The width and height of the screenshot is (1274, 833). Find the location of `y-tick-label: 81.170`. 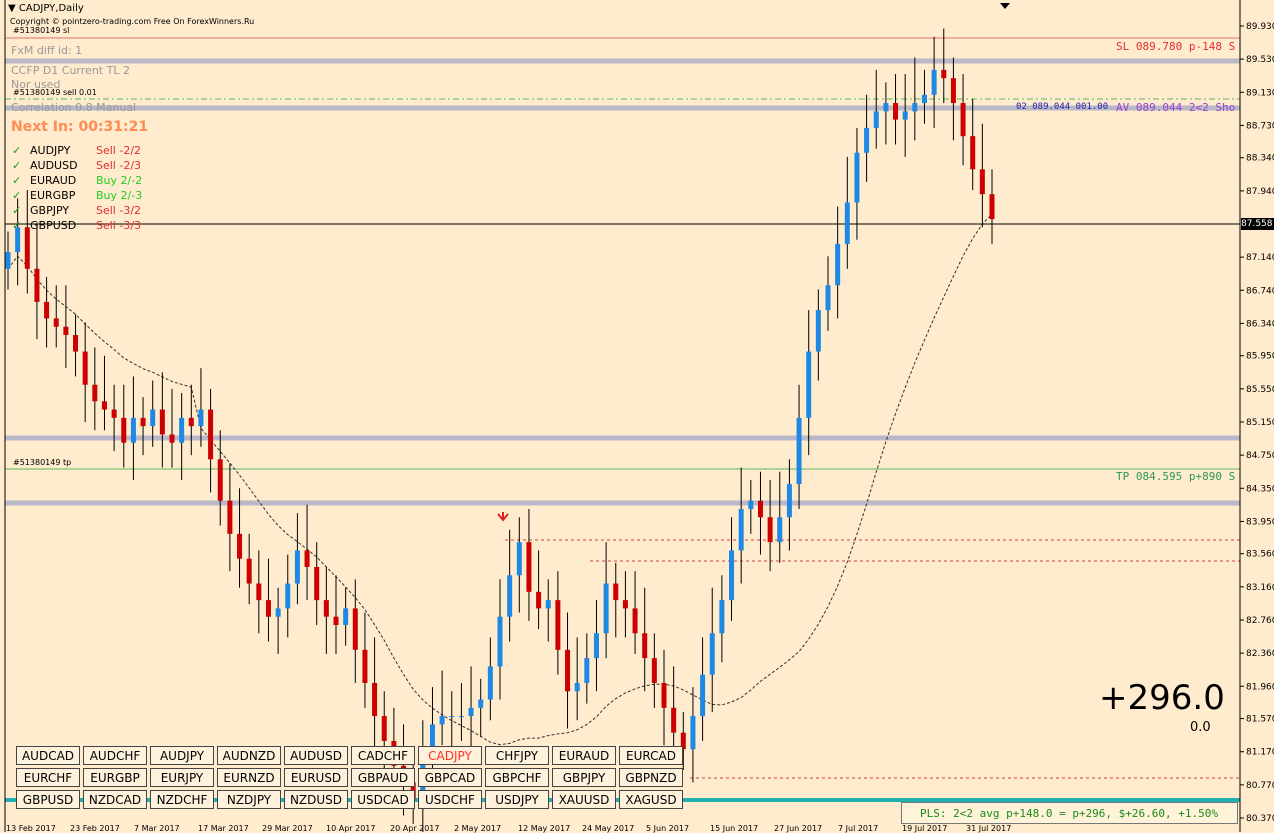

y-tick-label: 81.170 is located at coordinates (1260, 753).